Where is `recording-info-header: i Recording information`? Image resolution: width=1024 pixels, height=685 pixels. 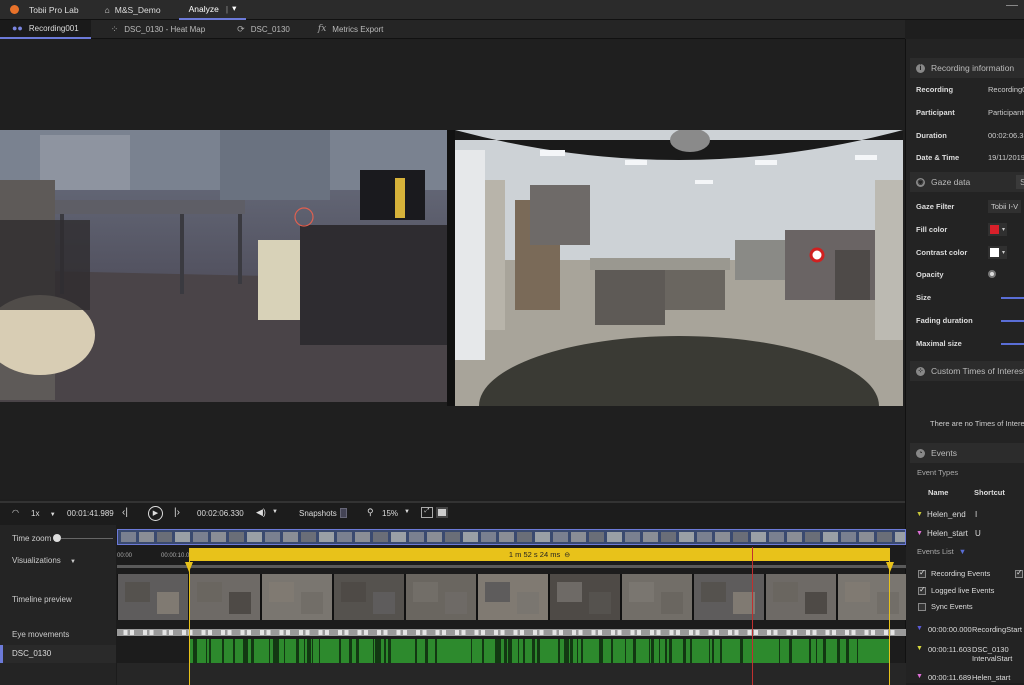 recording-info-header: i Recording information is located at coordinates (967, 68).